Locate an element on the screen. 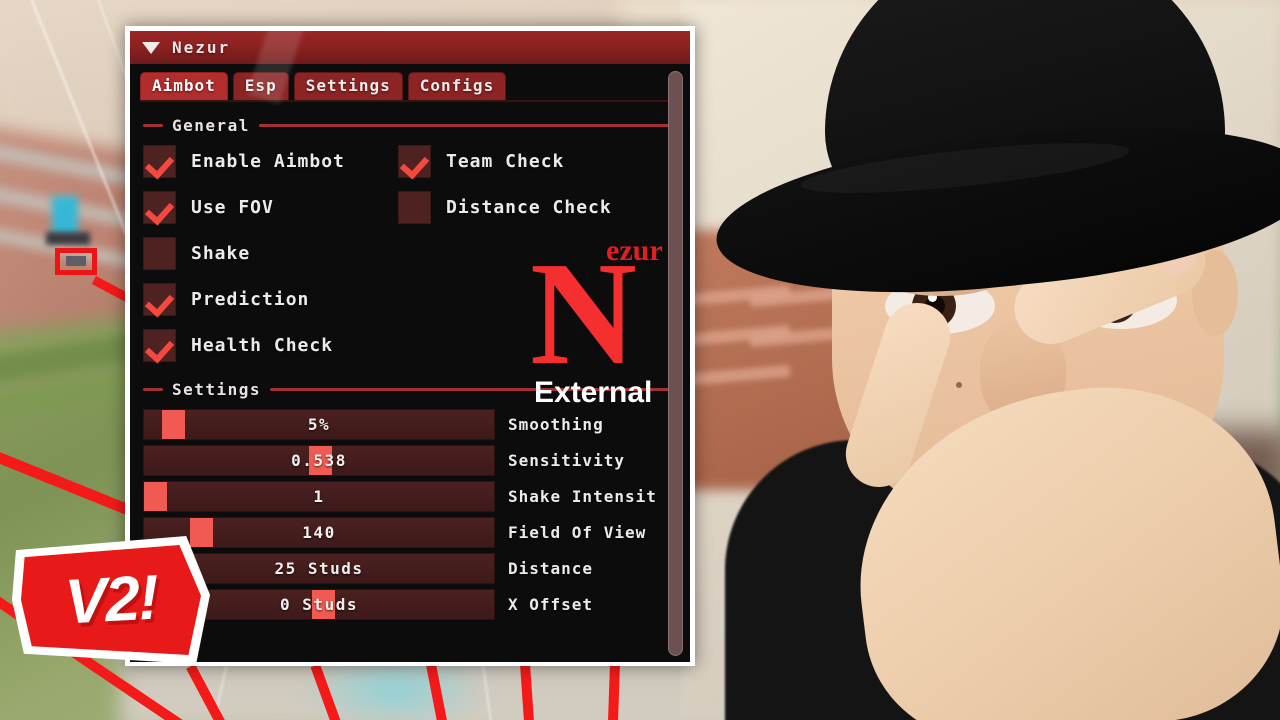 This screenshot has width=1280, height=720. checkbox-row-enable-aimbot: Enable Aimbot is located at coordinates (270, 161).